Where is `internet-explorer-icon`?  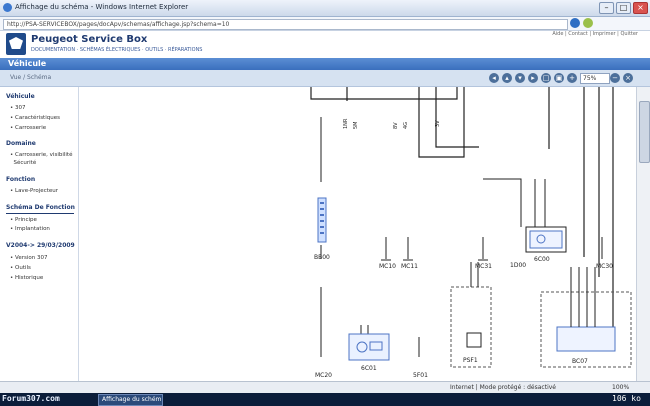 internet-explorer-icon is located at coordinates (7, 7).